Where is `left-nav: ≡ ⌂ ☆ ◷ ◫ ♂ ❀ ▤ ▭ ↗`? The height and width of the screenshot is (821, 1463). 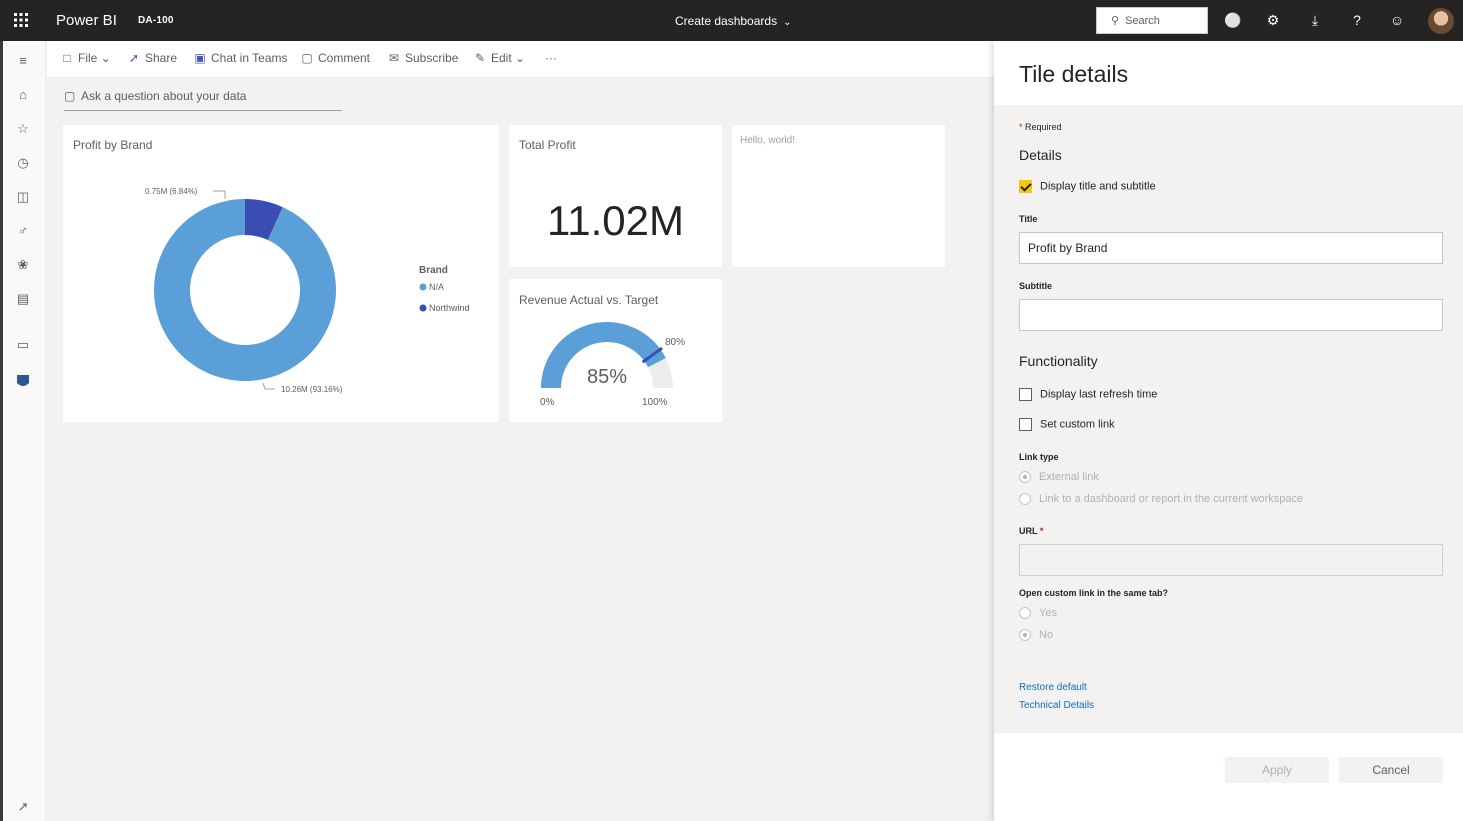 left-nav: ≡ ⌂ ☆ ◷ ◫ ♂ ❀ ▤ ▭ ↗ is located at coordinates (23, 431).